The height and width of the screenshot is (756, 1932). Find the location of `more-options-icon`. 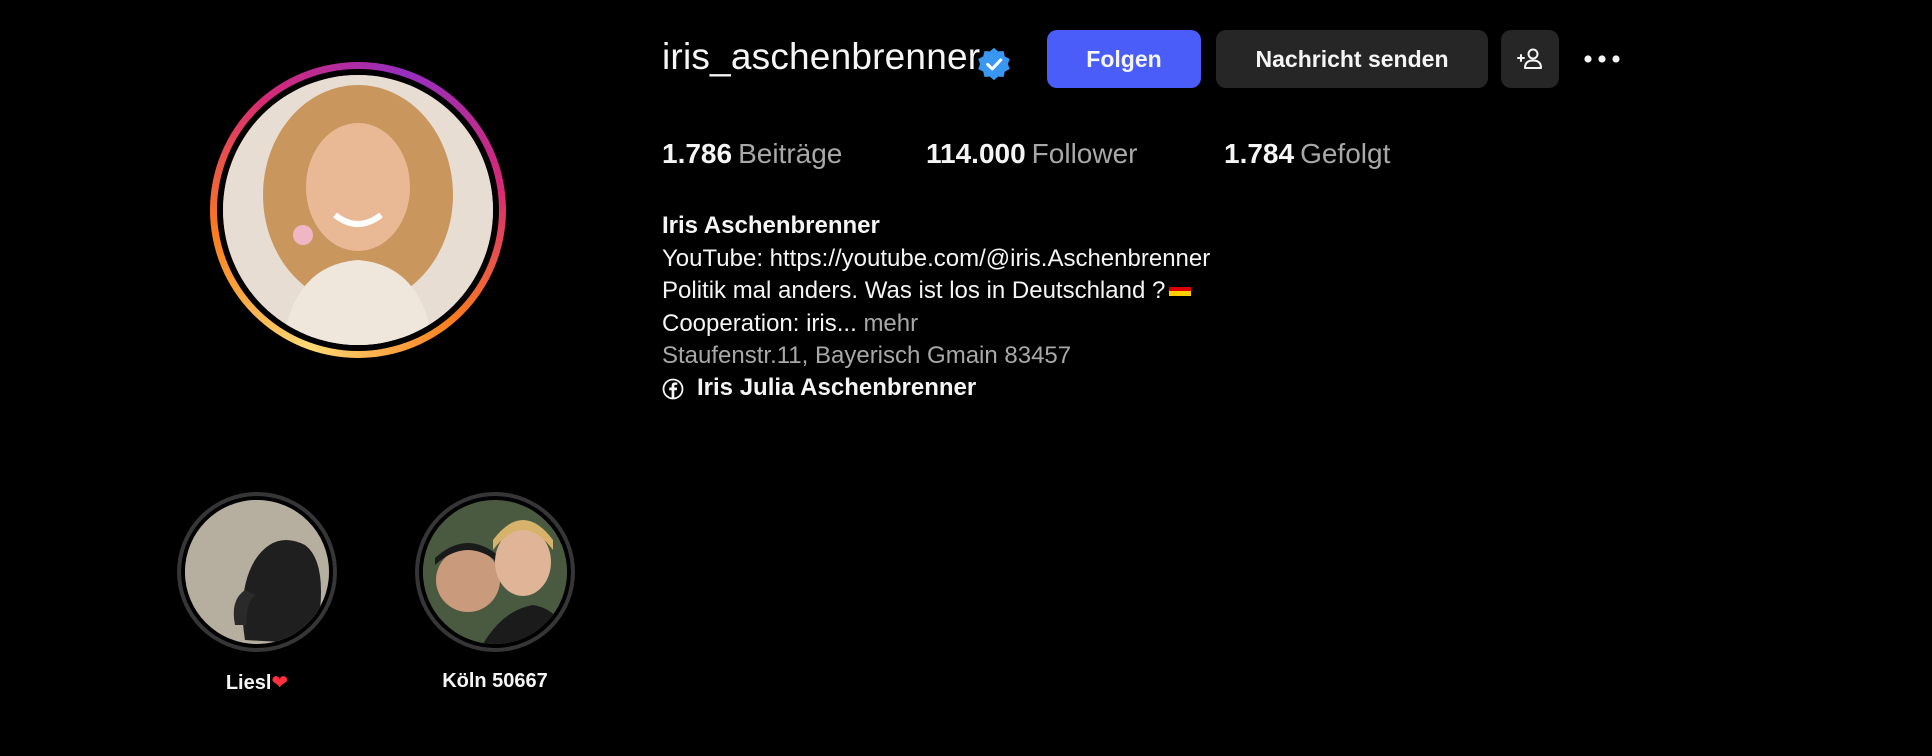

more-options-icon is located at coordinates (1602, 59).